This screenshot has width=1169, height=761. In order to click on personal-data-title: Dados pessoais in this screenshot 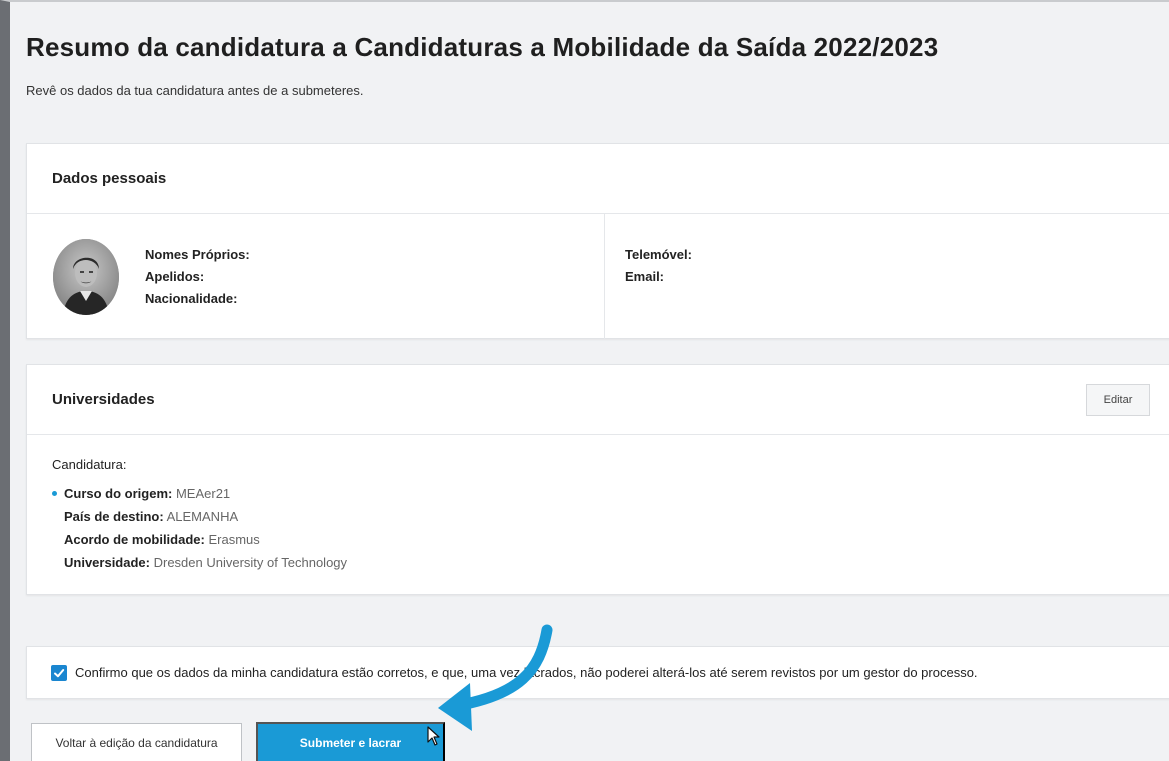, I will do `click(109, 178)`.